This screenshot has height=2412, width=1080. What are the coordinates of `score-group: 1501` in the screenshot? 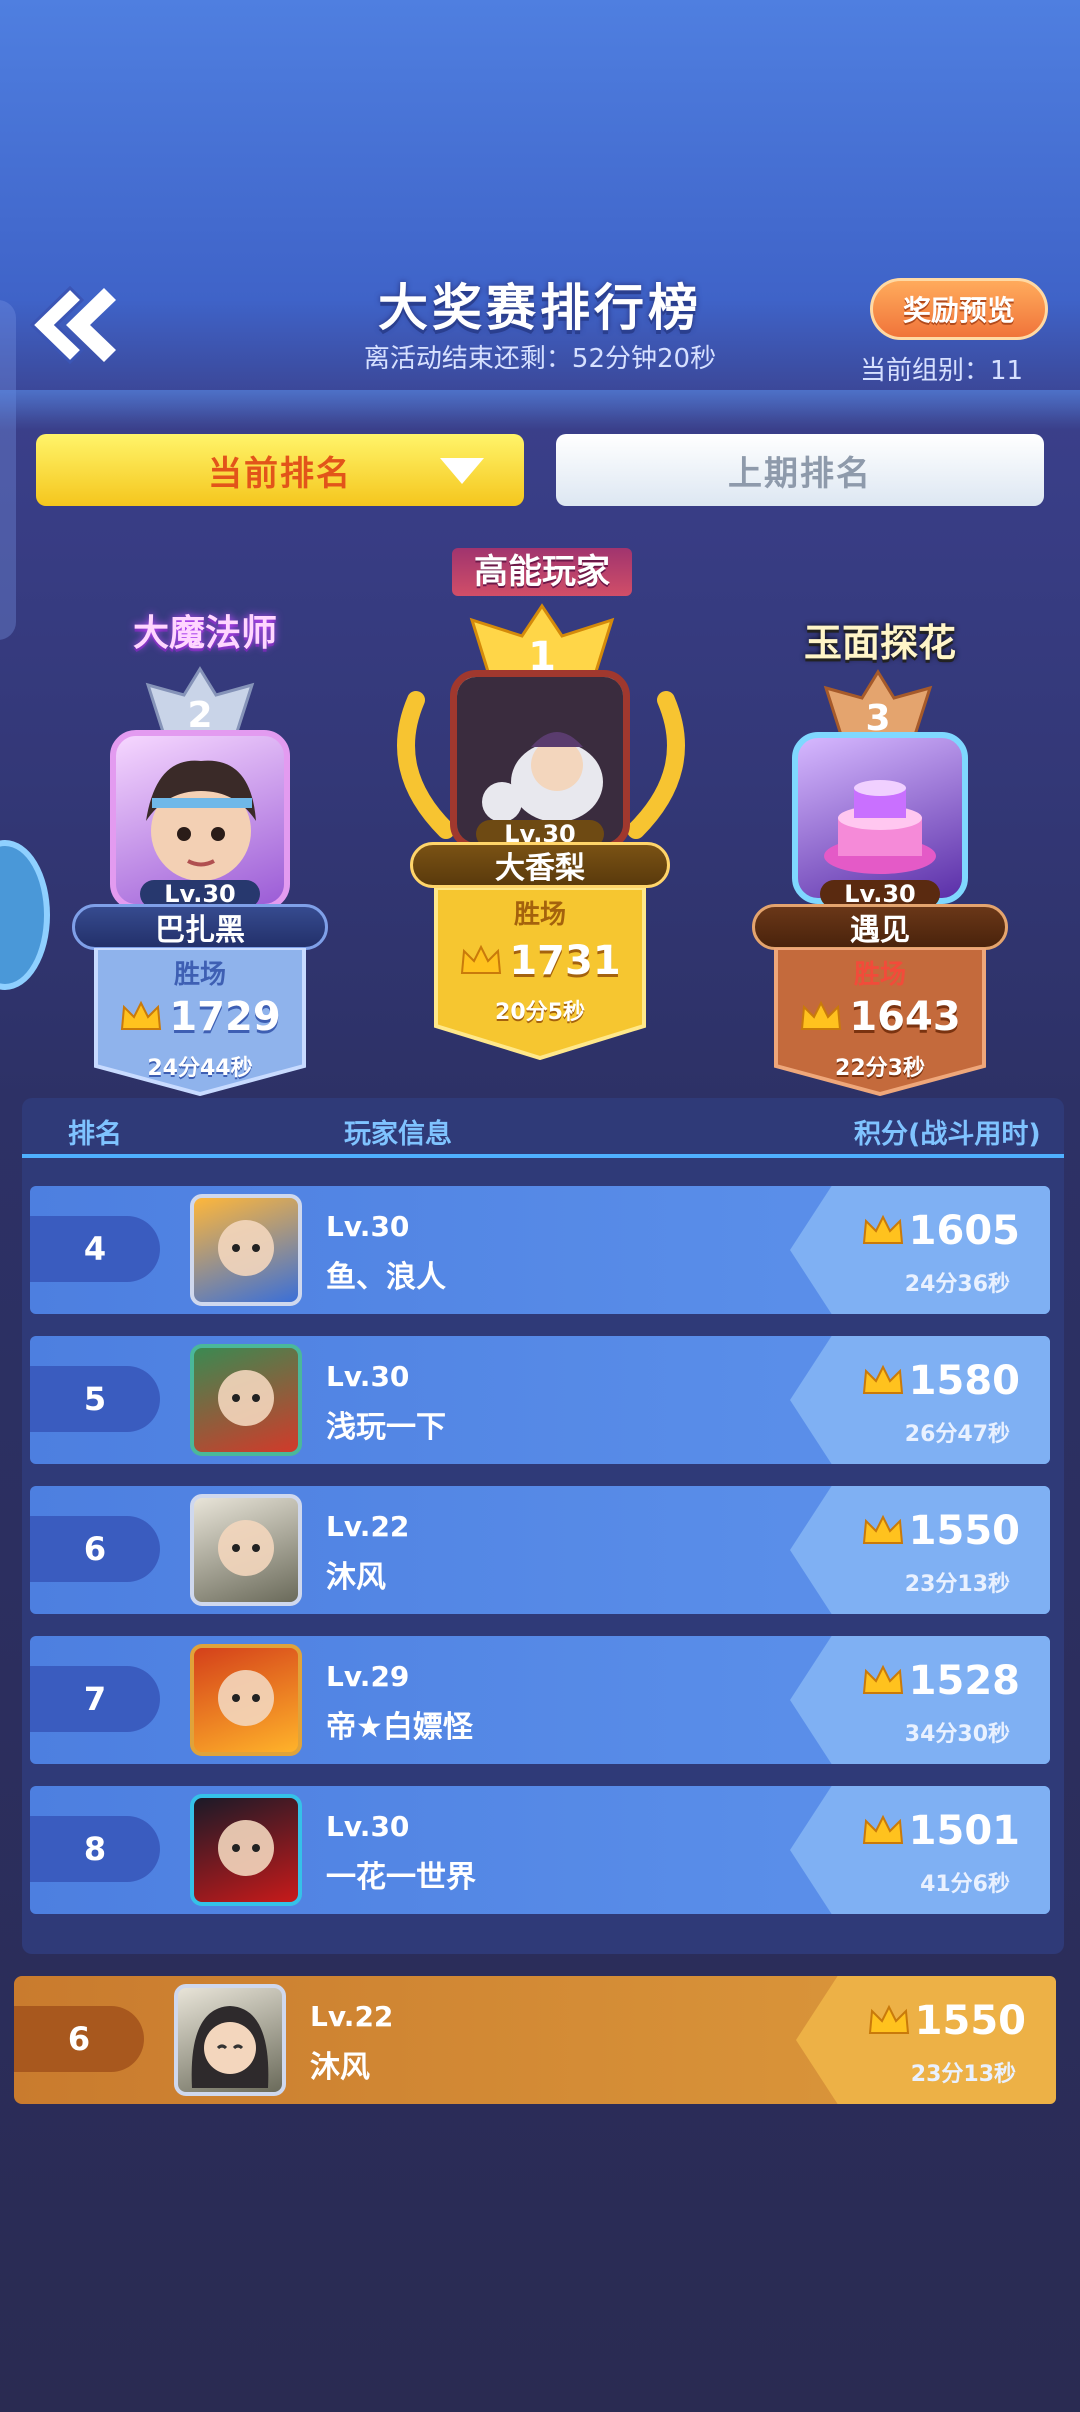 It's located at (940, 1831).